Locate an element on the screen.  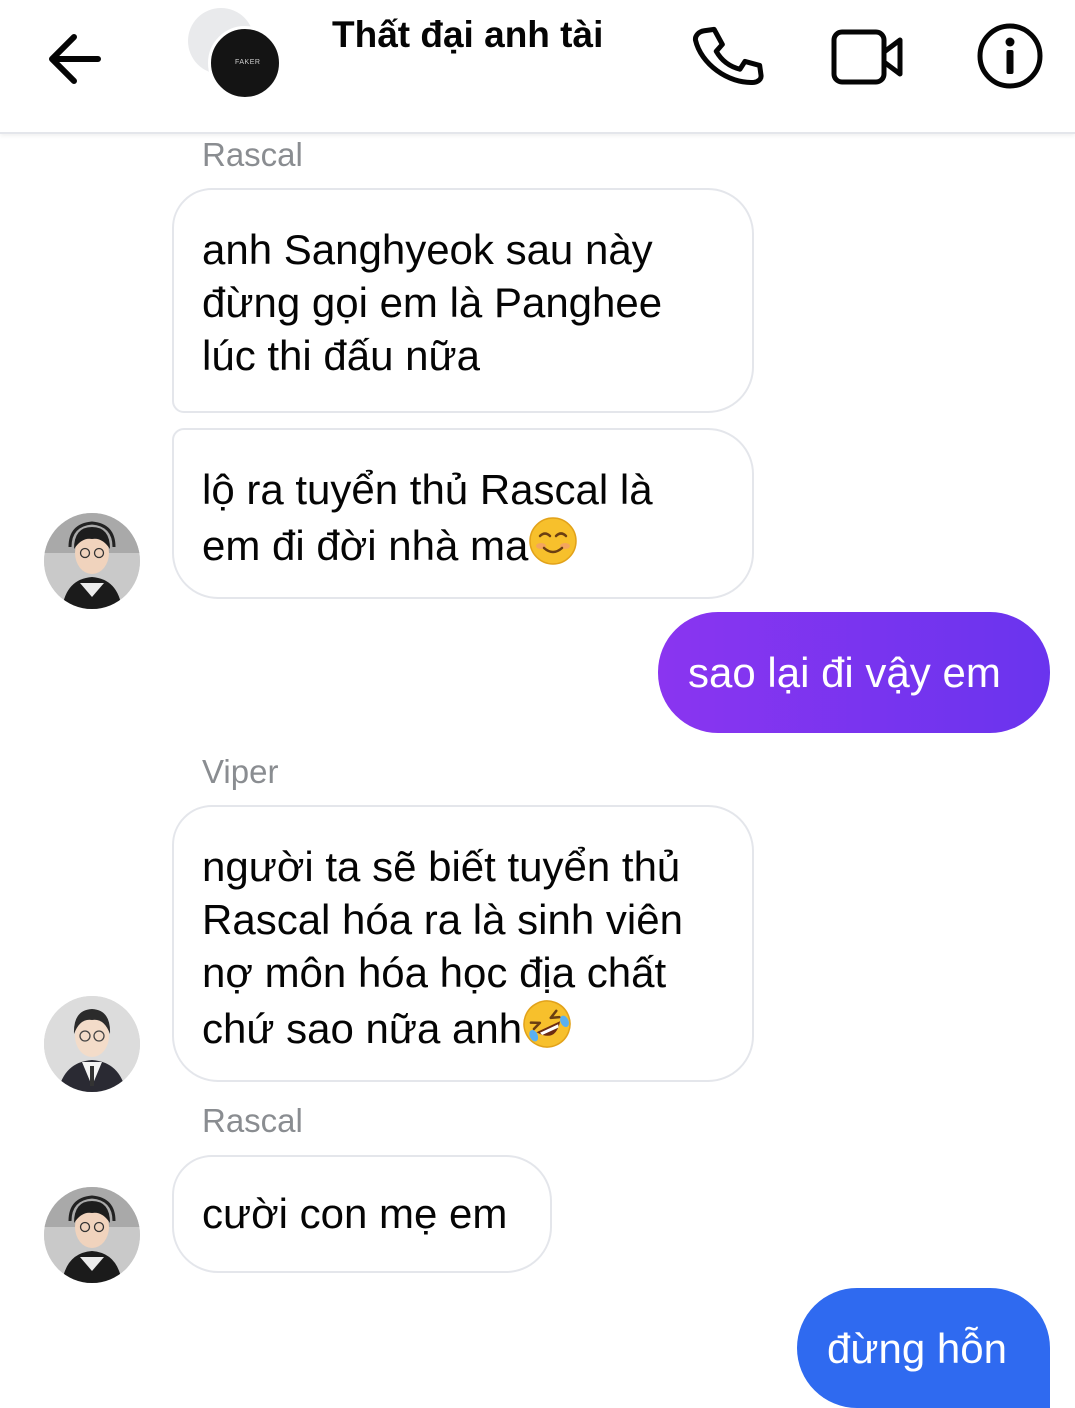
info-button is located at coordinates (1010, 56).